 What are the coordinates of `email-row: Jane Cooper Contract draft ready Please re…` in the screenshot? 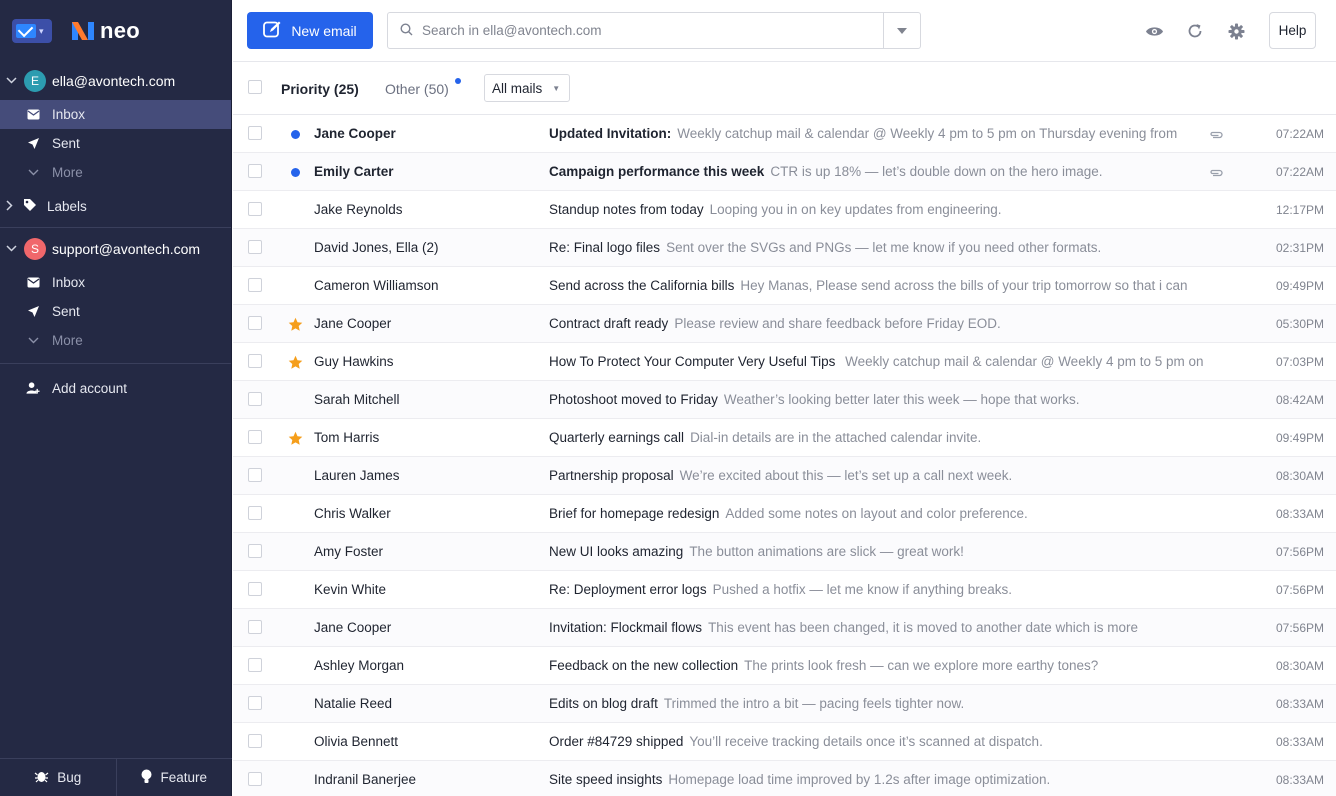 It's located at (784, 324).